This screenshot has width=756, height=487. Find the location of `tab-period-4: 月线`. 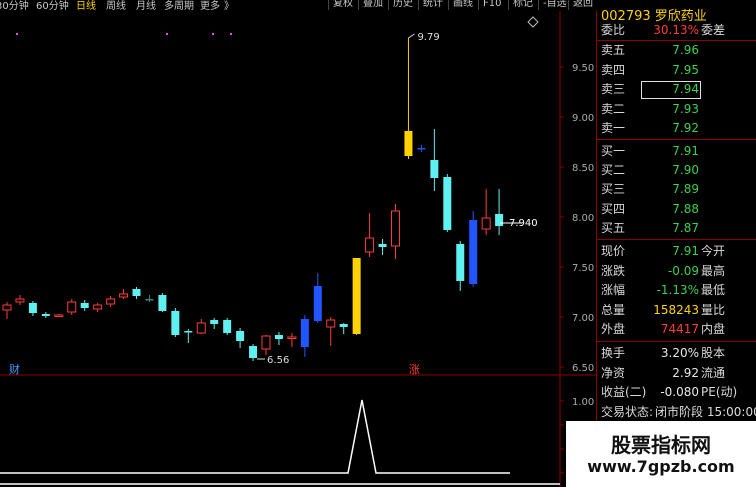

tab-period-4: 月线 is located at coordinates (146, 5).